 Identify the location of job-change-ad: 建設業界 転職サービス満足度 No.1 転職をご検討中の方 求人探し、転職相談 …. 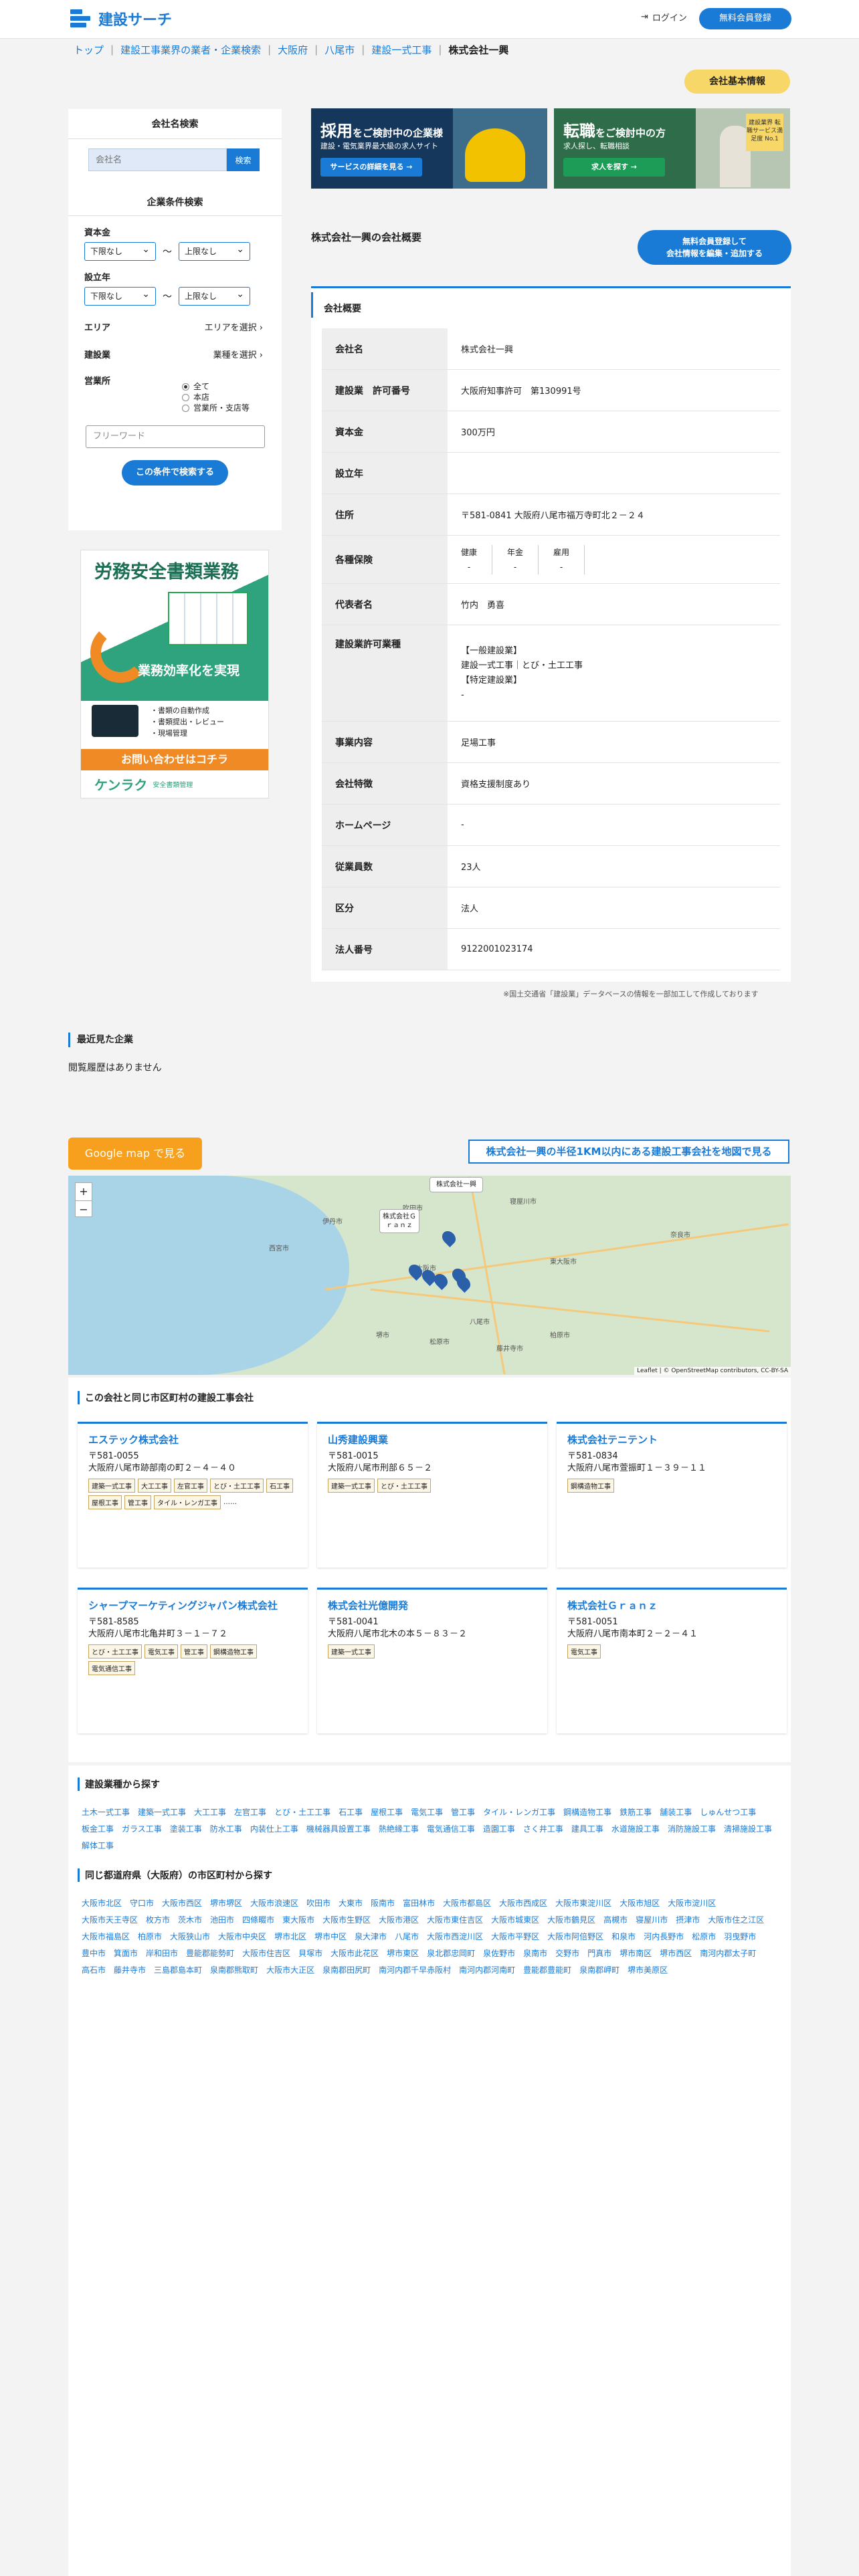
(672, 148).